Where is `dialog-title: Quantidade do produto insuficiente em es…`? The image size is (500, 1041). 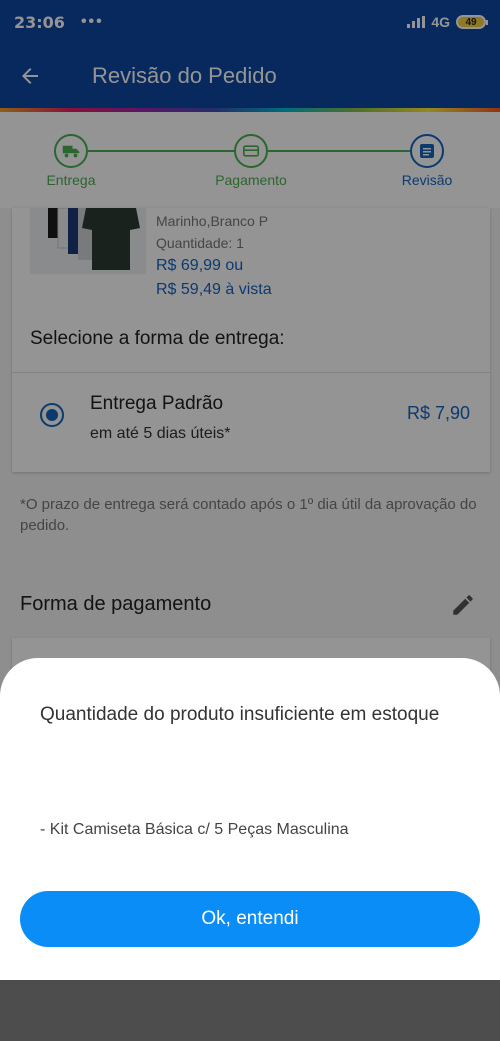 dialog-title: Quantidade do produto insuficiente em es… is located at coordinates (240, 714).